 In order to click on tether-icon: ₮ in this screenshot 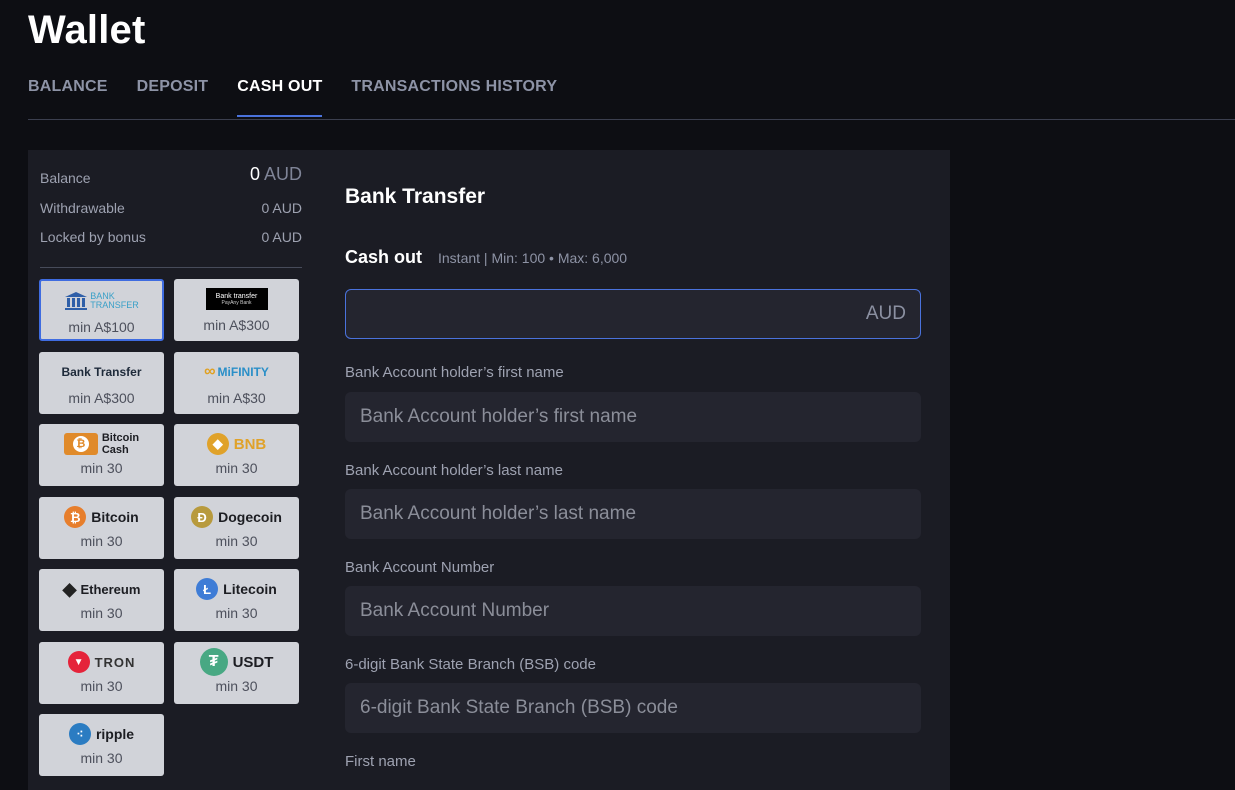, I will do `click(213, 662)`.